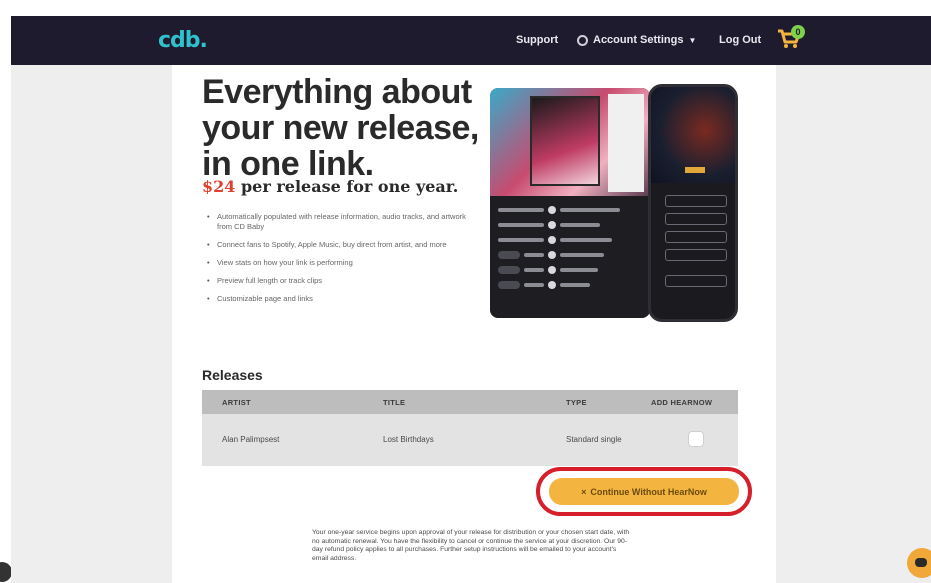 The width and height of the screenshot is (931, 583). What do you see at coordinates (582, 40) in the screenshot?
I see `gear-icon` at bounding box center [582, 40].